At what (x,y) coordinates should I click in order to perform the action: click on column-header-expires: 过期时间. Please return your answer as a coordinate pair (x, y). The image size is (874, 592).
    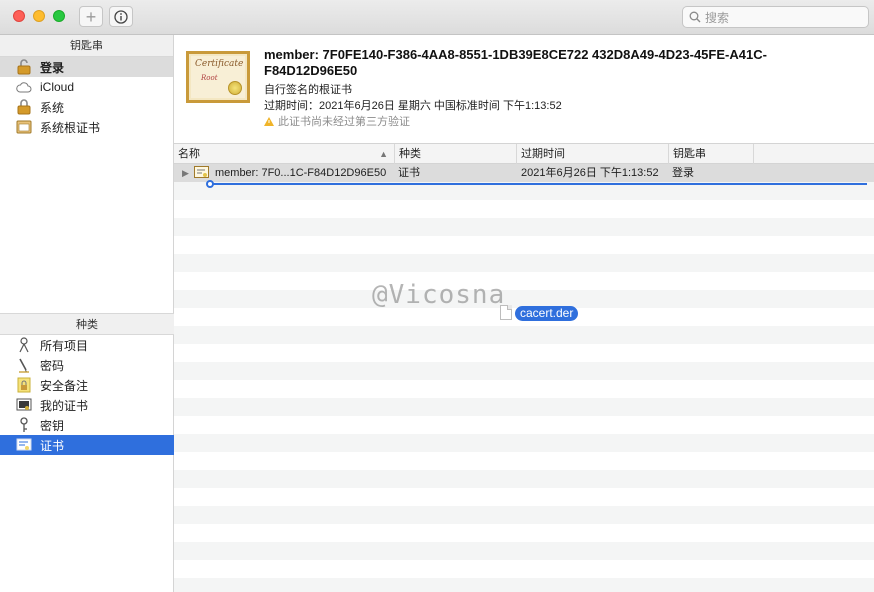
    Looking at the image, I should click on (593, 154).